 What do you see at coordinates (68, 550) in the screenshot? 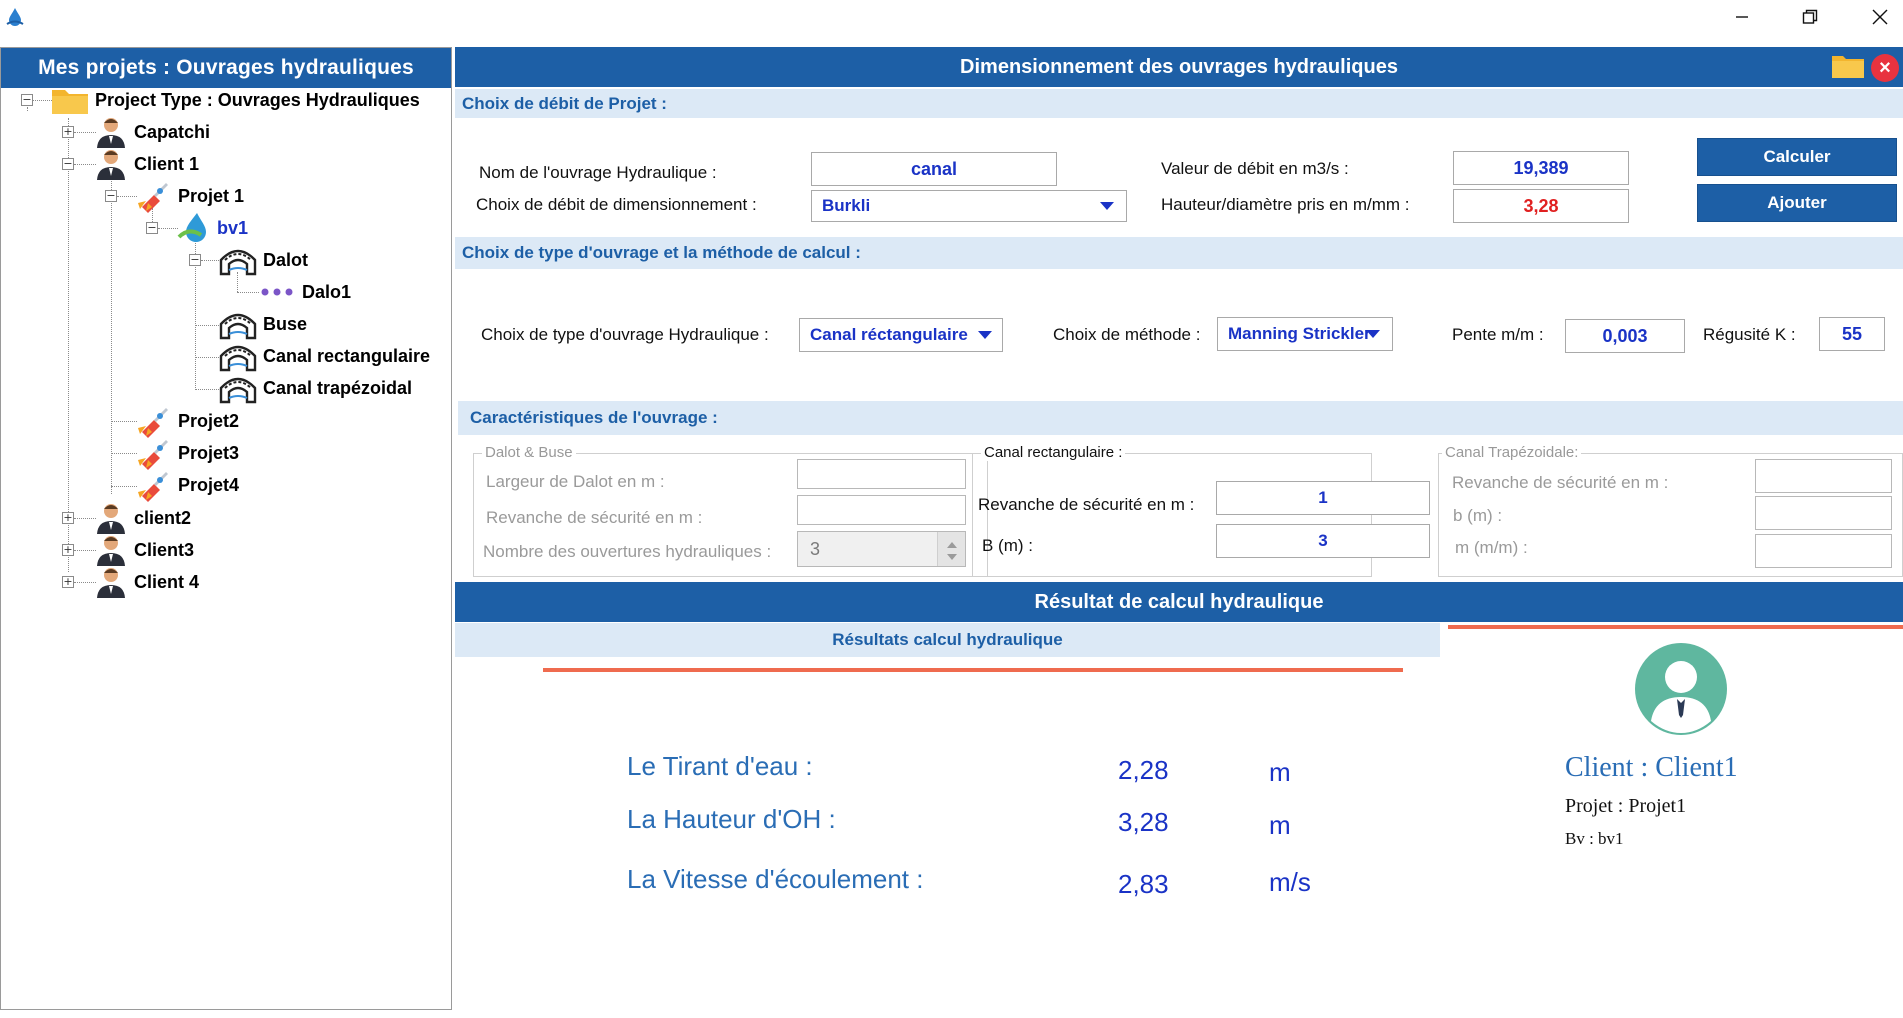
I see `expand-toggle-client3: +` at bounding box center [68, 550].